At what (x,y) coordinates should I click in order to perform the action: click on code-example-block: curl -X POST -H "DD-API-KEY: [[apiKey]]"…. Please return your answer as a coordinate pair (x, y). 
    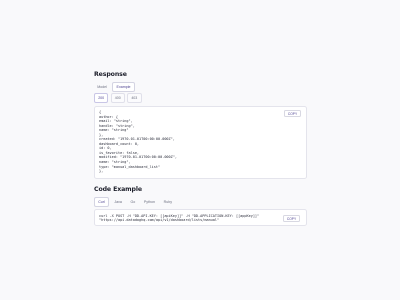
    Looking at the image, I should click on (200, 217).